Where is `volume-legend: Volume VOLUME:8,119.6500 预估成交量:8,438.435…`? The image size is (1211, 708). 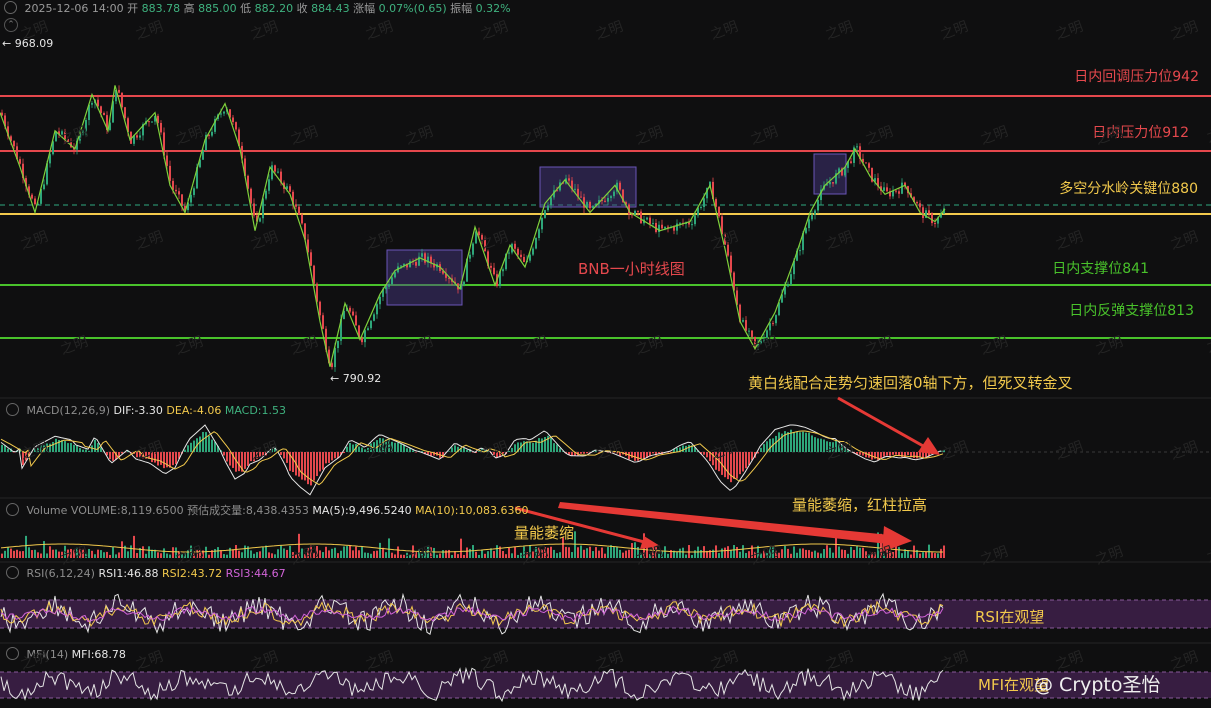 volume-legend: Volume VOLUME:8,119.6500 预估成交量:8,438.435… is located at coordinates (267, 510).